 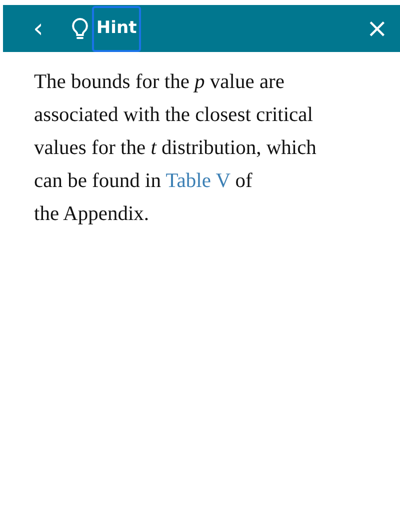 What do you see at coordinates (38, 29) in the screenshot?
I see `back-button: ‹` at bounding box center [38, 29].